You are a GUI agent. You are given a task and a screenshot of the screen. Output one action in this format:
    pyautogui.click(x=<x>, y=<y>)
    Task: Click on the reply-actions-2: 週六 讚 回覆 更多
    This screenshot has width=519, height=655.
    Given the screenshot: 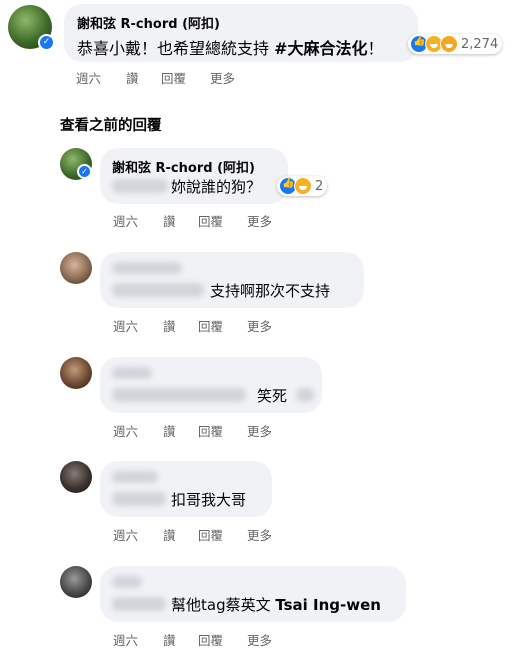 What is the action you would take?
    pyautogui.click(x=192, y=325)
    